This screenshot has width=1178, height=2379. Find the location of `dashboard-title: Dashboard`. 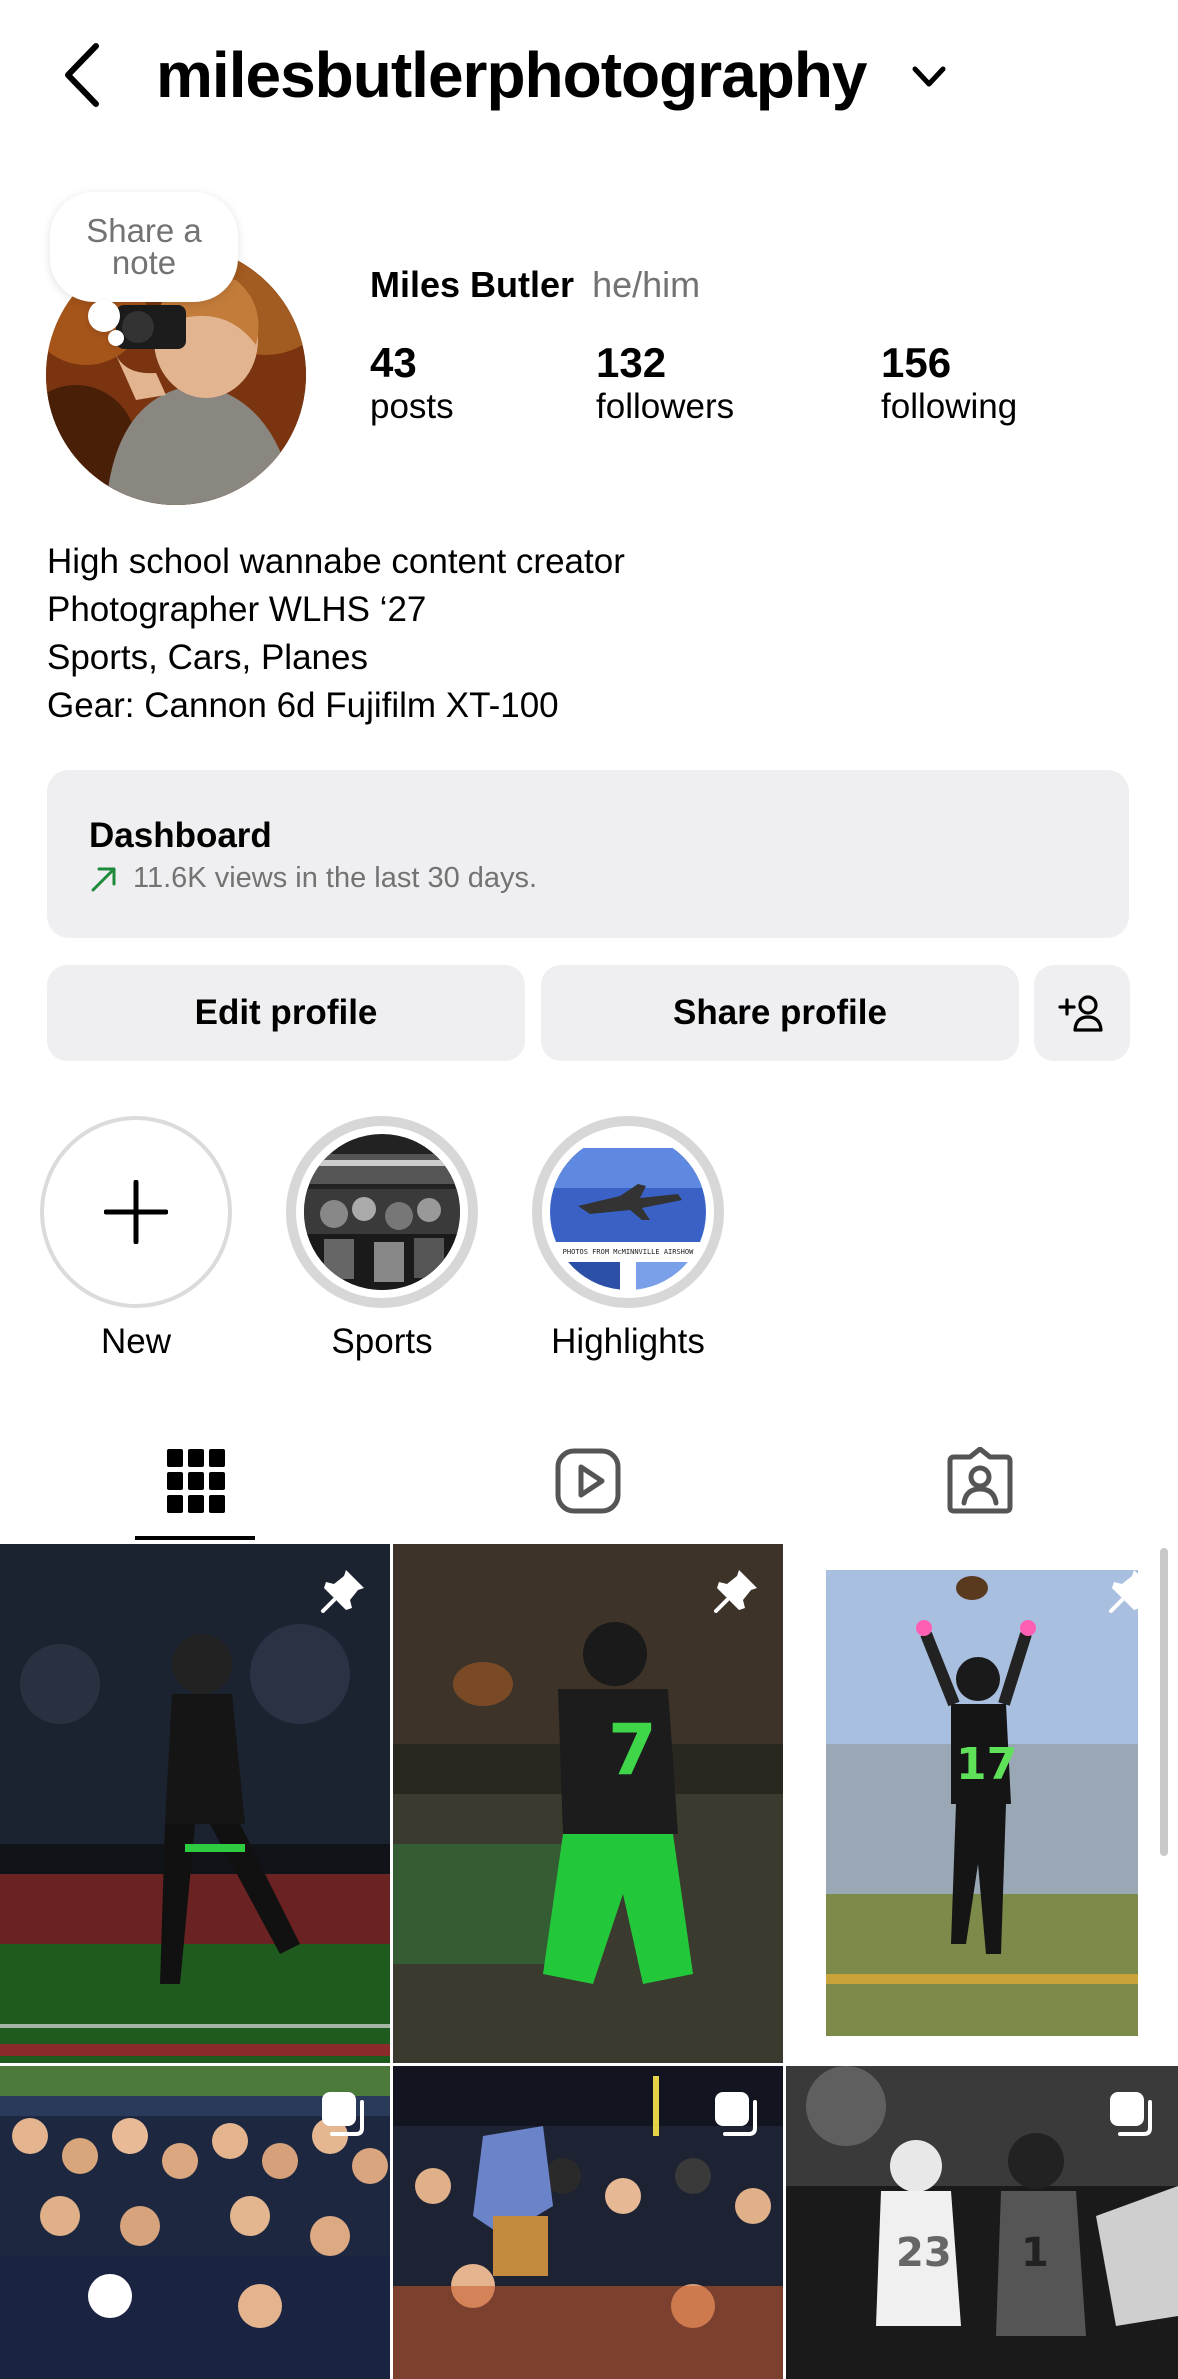

dashboard-title: Dashboard is located at coordinates (180, 835).